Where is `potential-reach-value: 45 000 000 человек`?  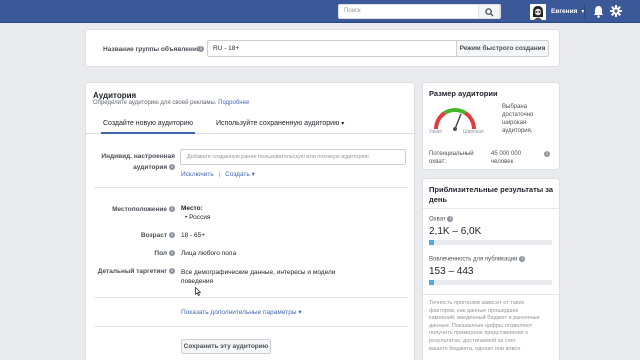 potential-reach-value: 45 000 000 человек is located at coordinates (506, 158).